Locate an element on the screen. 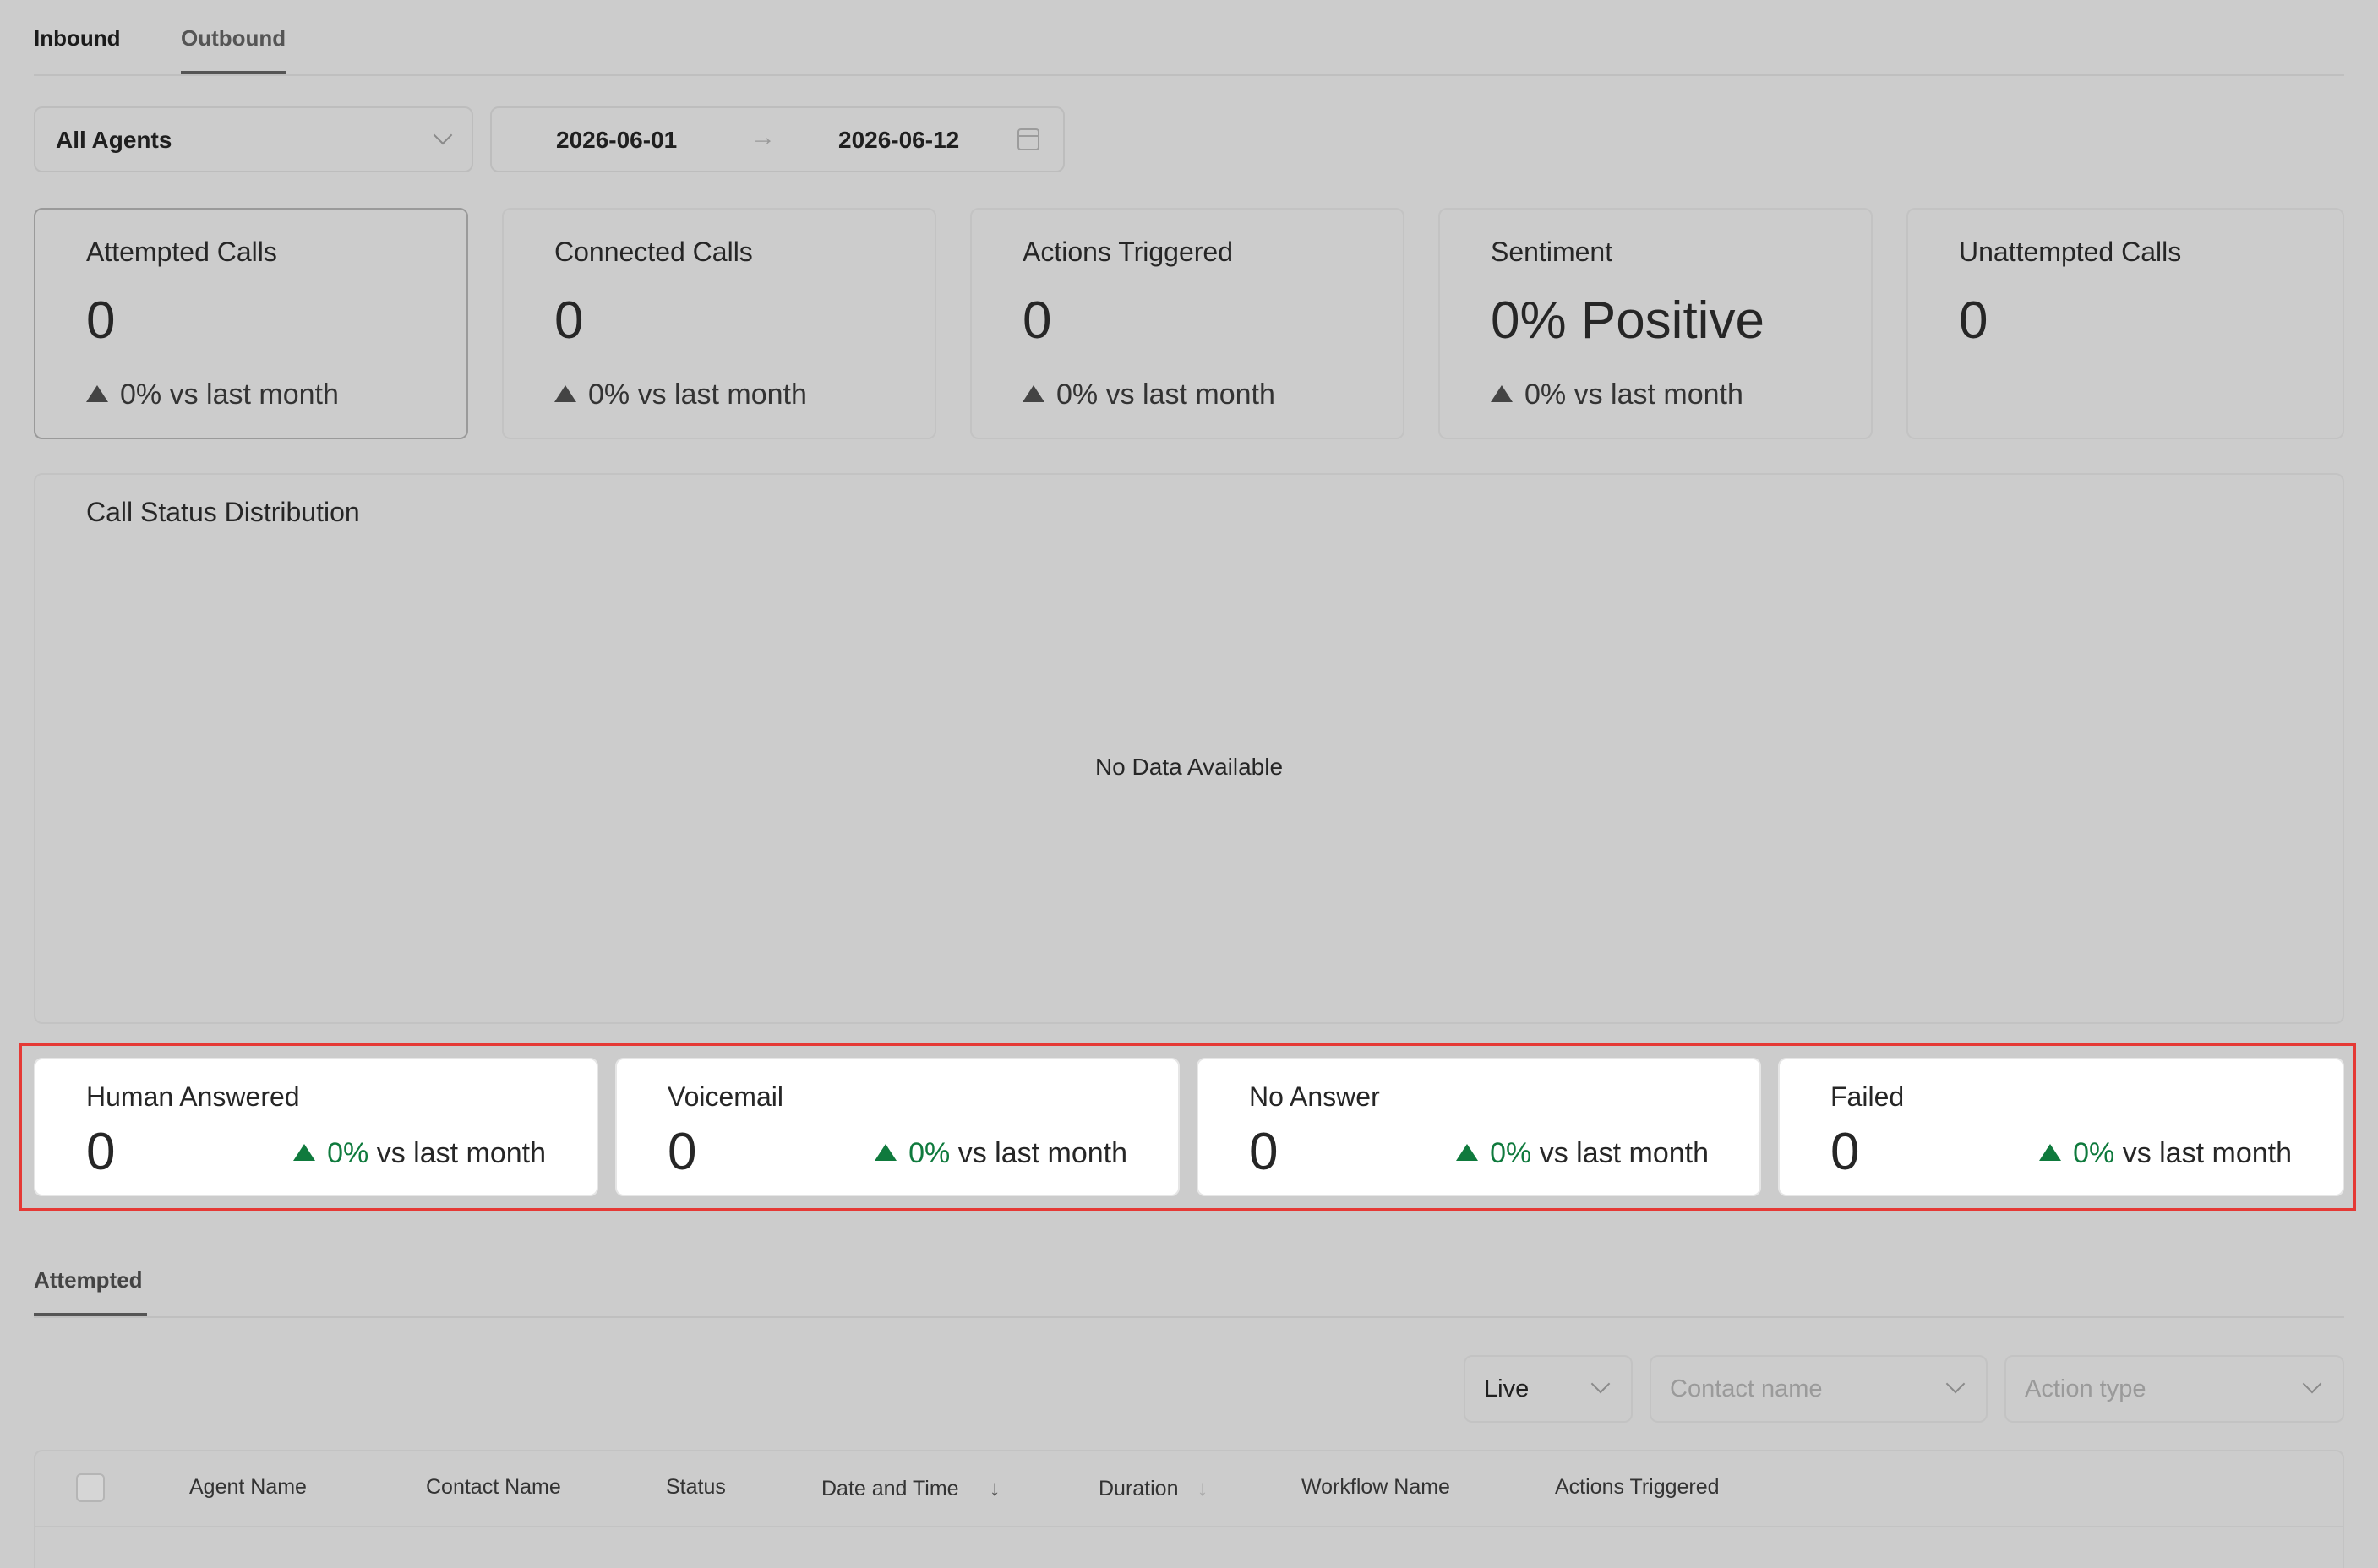  stat-value: 0% Positive is located at coordinates (1627, 320).